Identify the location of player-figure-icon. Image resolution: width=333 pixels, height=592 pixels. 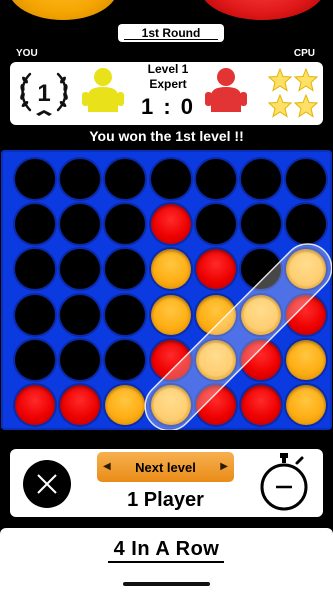
(103, 90).